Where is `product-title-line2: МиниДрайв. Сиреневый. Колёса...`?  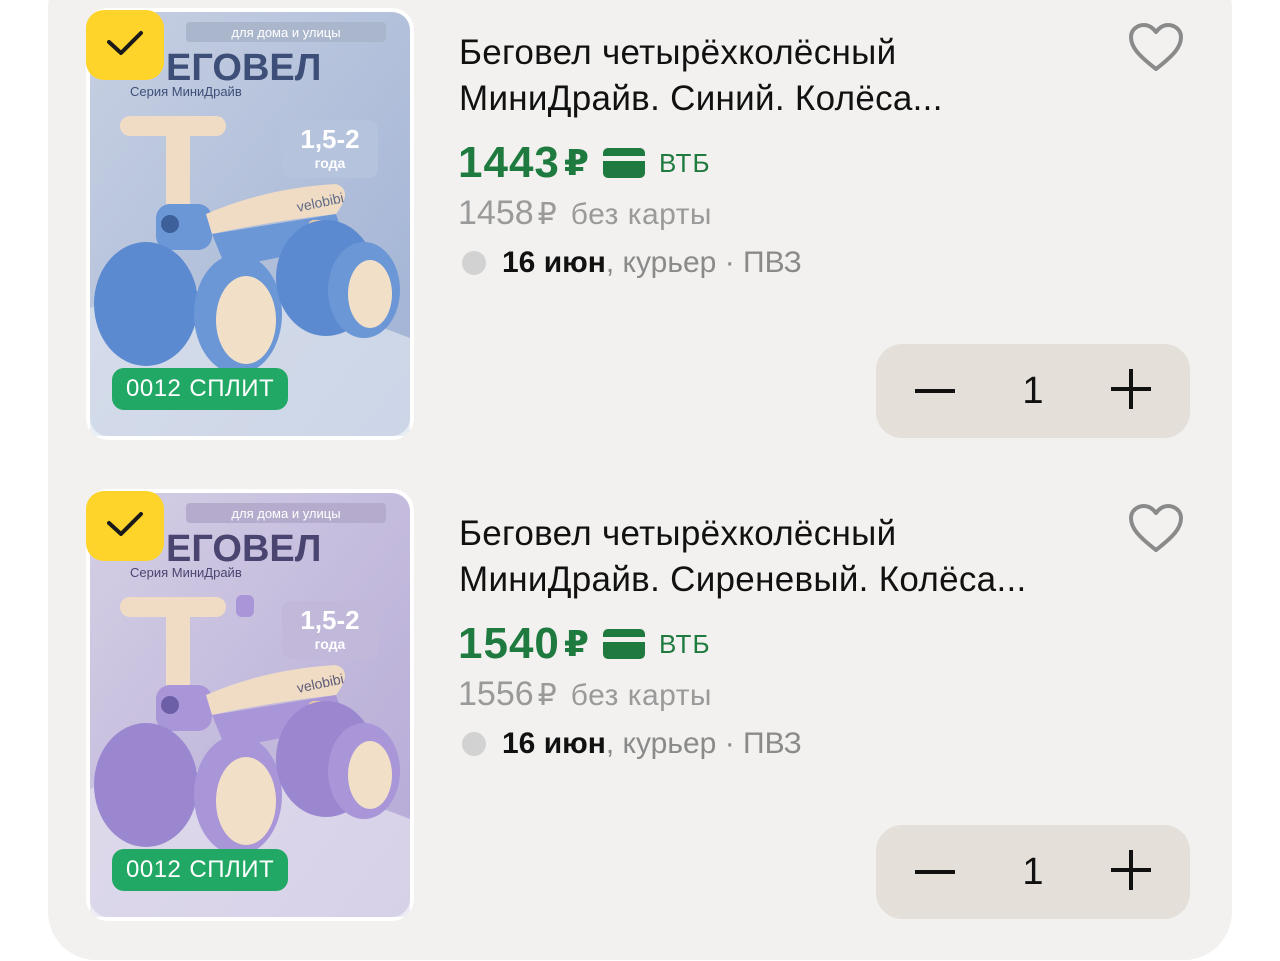
product-title-line2: МиниДрайв. Сиреневый. Колёса... is located at coordinates (743, 579).